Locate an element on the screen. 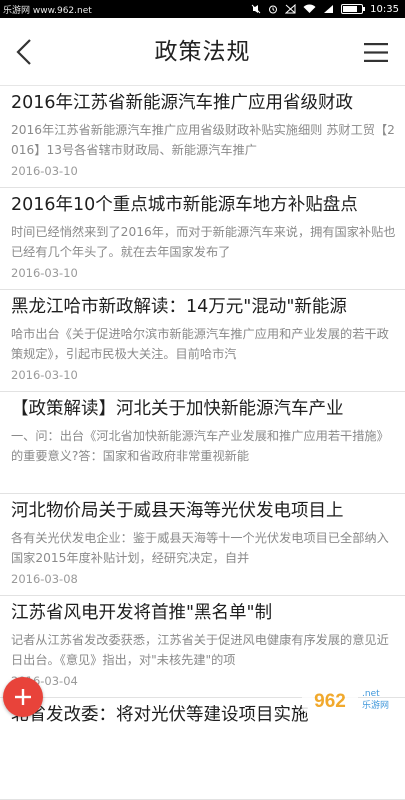 This screenshot has width=405, height=800. mute-icon is located at coordinates (256, 9).